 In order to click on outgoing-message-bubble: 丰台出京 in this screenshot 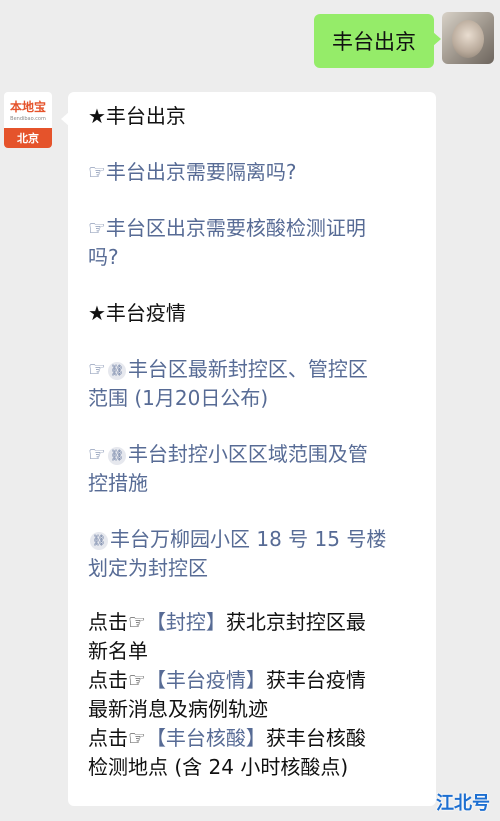, I will do `click(377, 41)`.